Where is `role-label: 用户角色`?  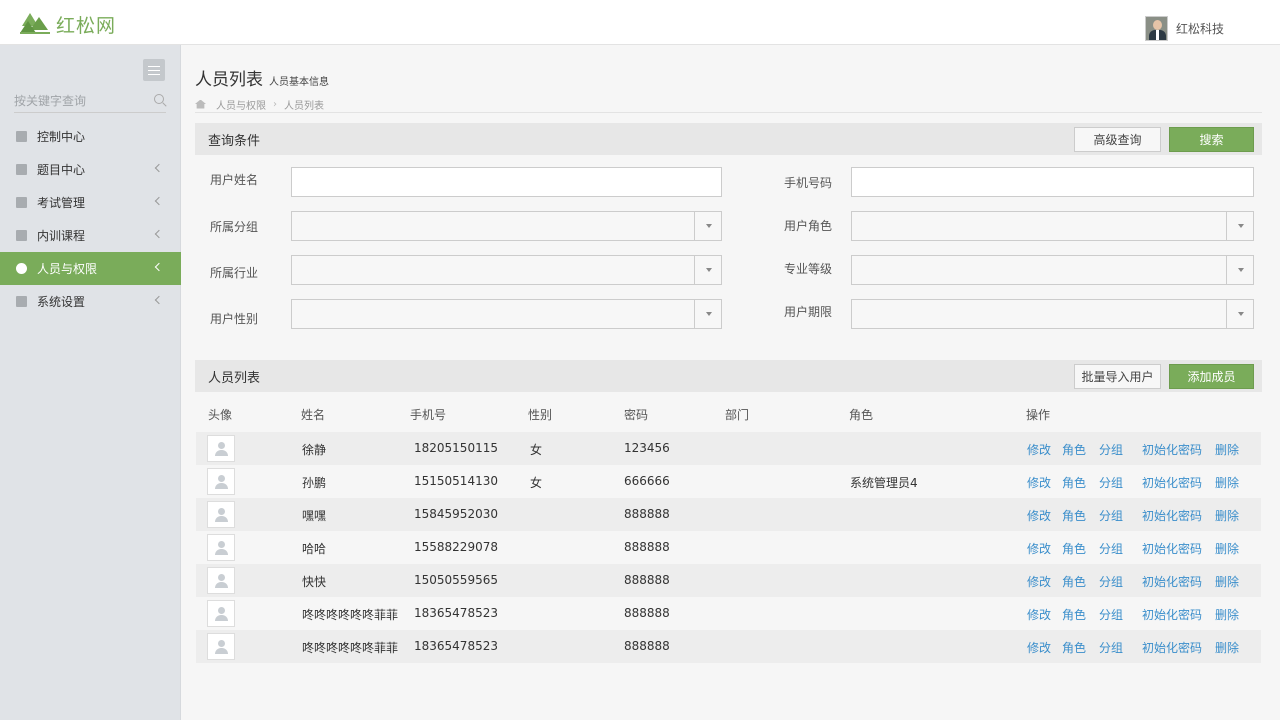
role-label: 用户角色 is located at coordinates (808, 226).